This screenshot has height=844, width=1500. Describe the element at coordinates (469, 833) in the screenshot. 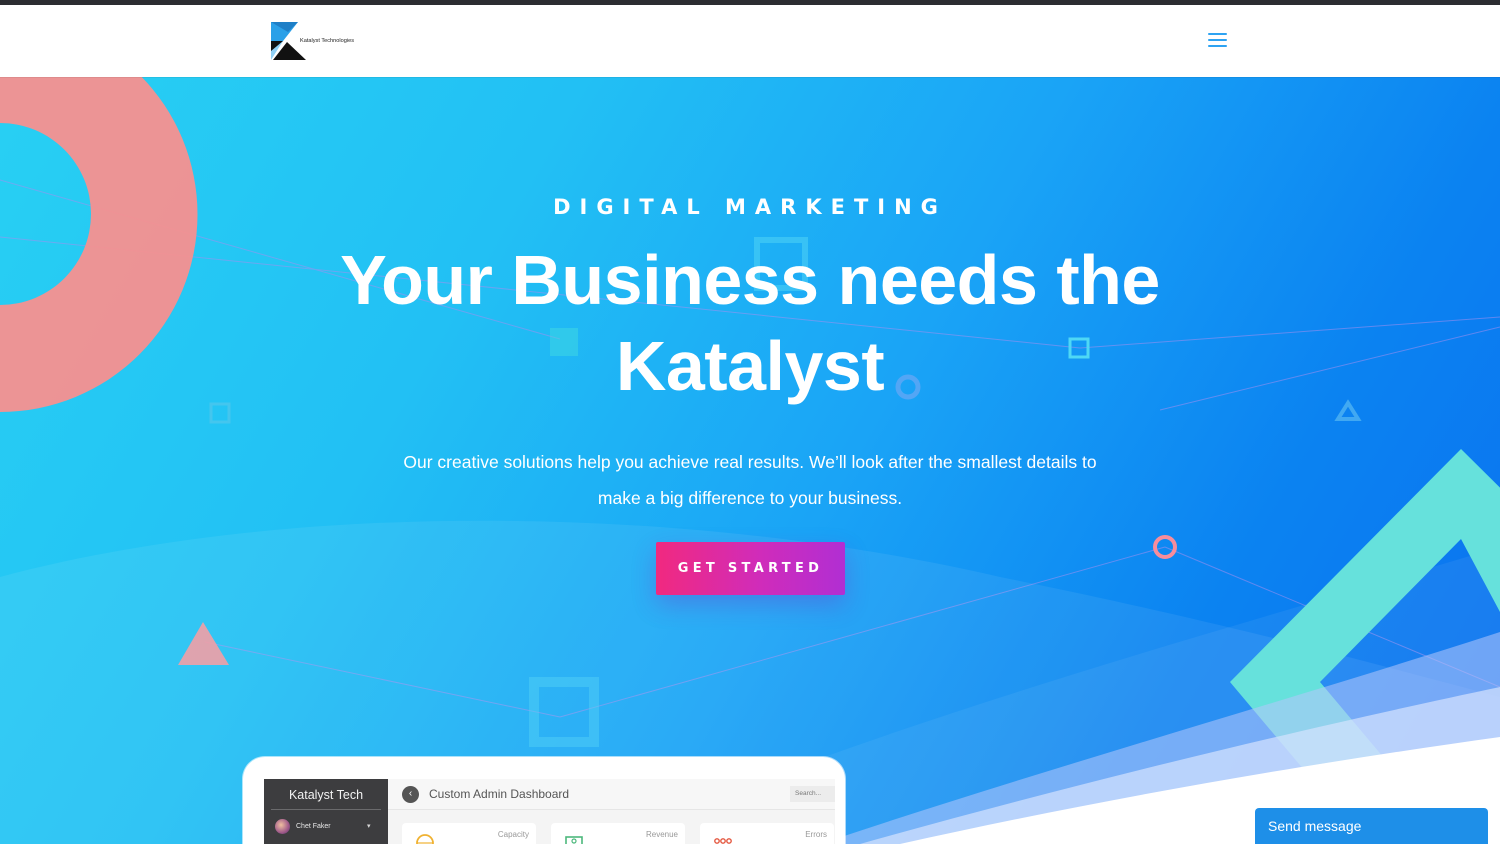

I see `capacity-card: Capacity` at that location.